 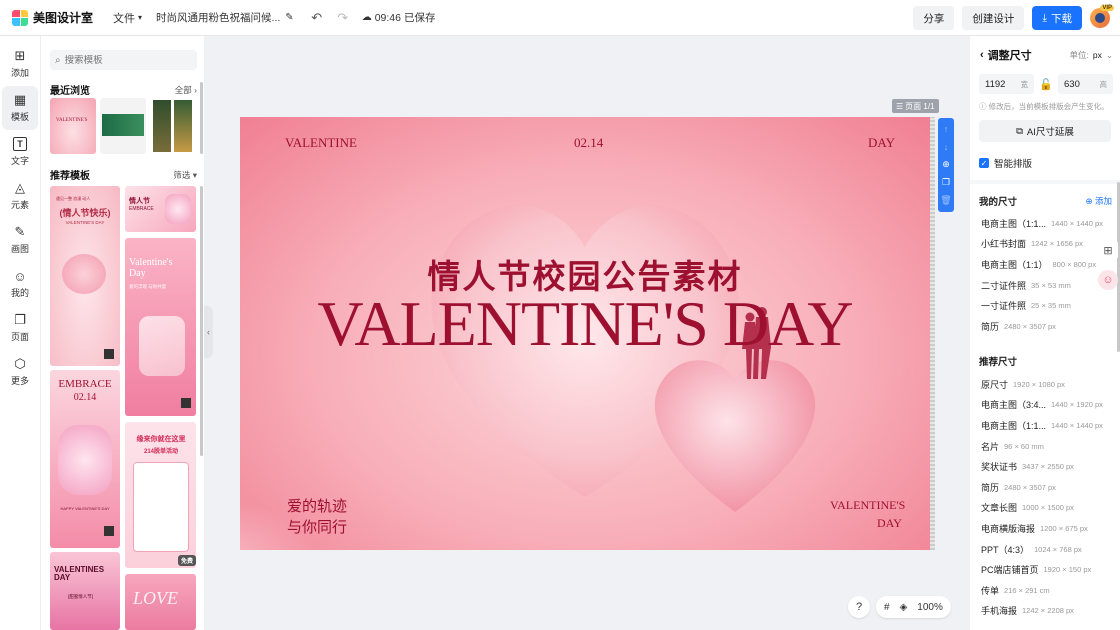 What do you see at coordinates (1046, 590) in the screenshot?
I see `size-item: 传单 216 × 291 cm` at bounding box center [1046, 590].